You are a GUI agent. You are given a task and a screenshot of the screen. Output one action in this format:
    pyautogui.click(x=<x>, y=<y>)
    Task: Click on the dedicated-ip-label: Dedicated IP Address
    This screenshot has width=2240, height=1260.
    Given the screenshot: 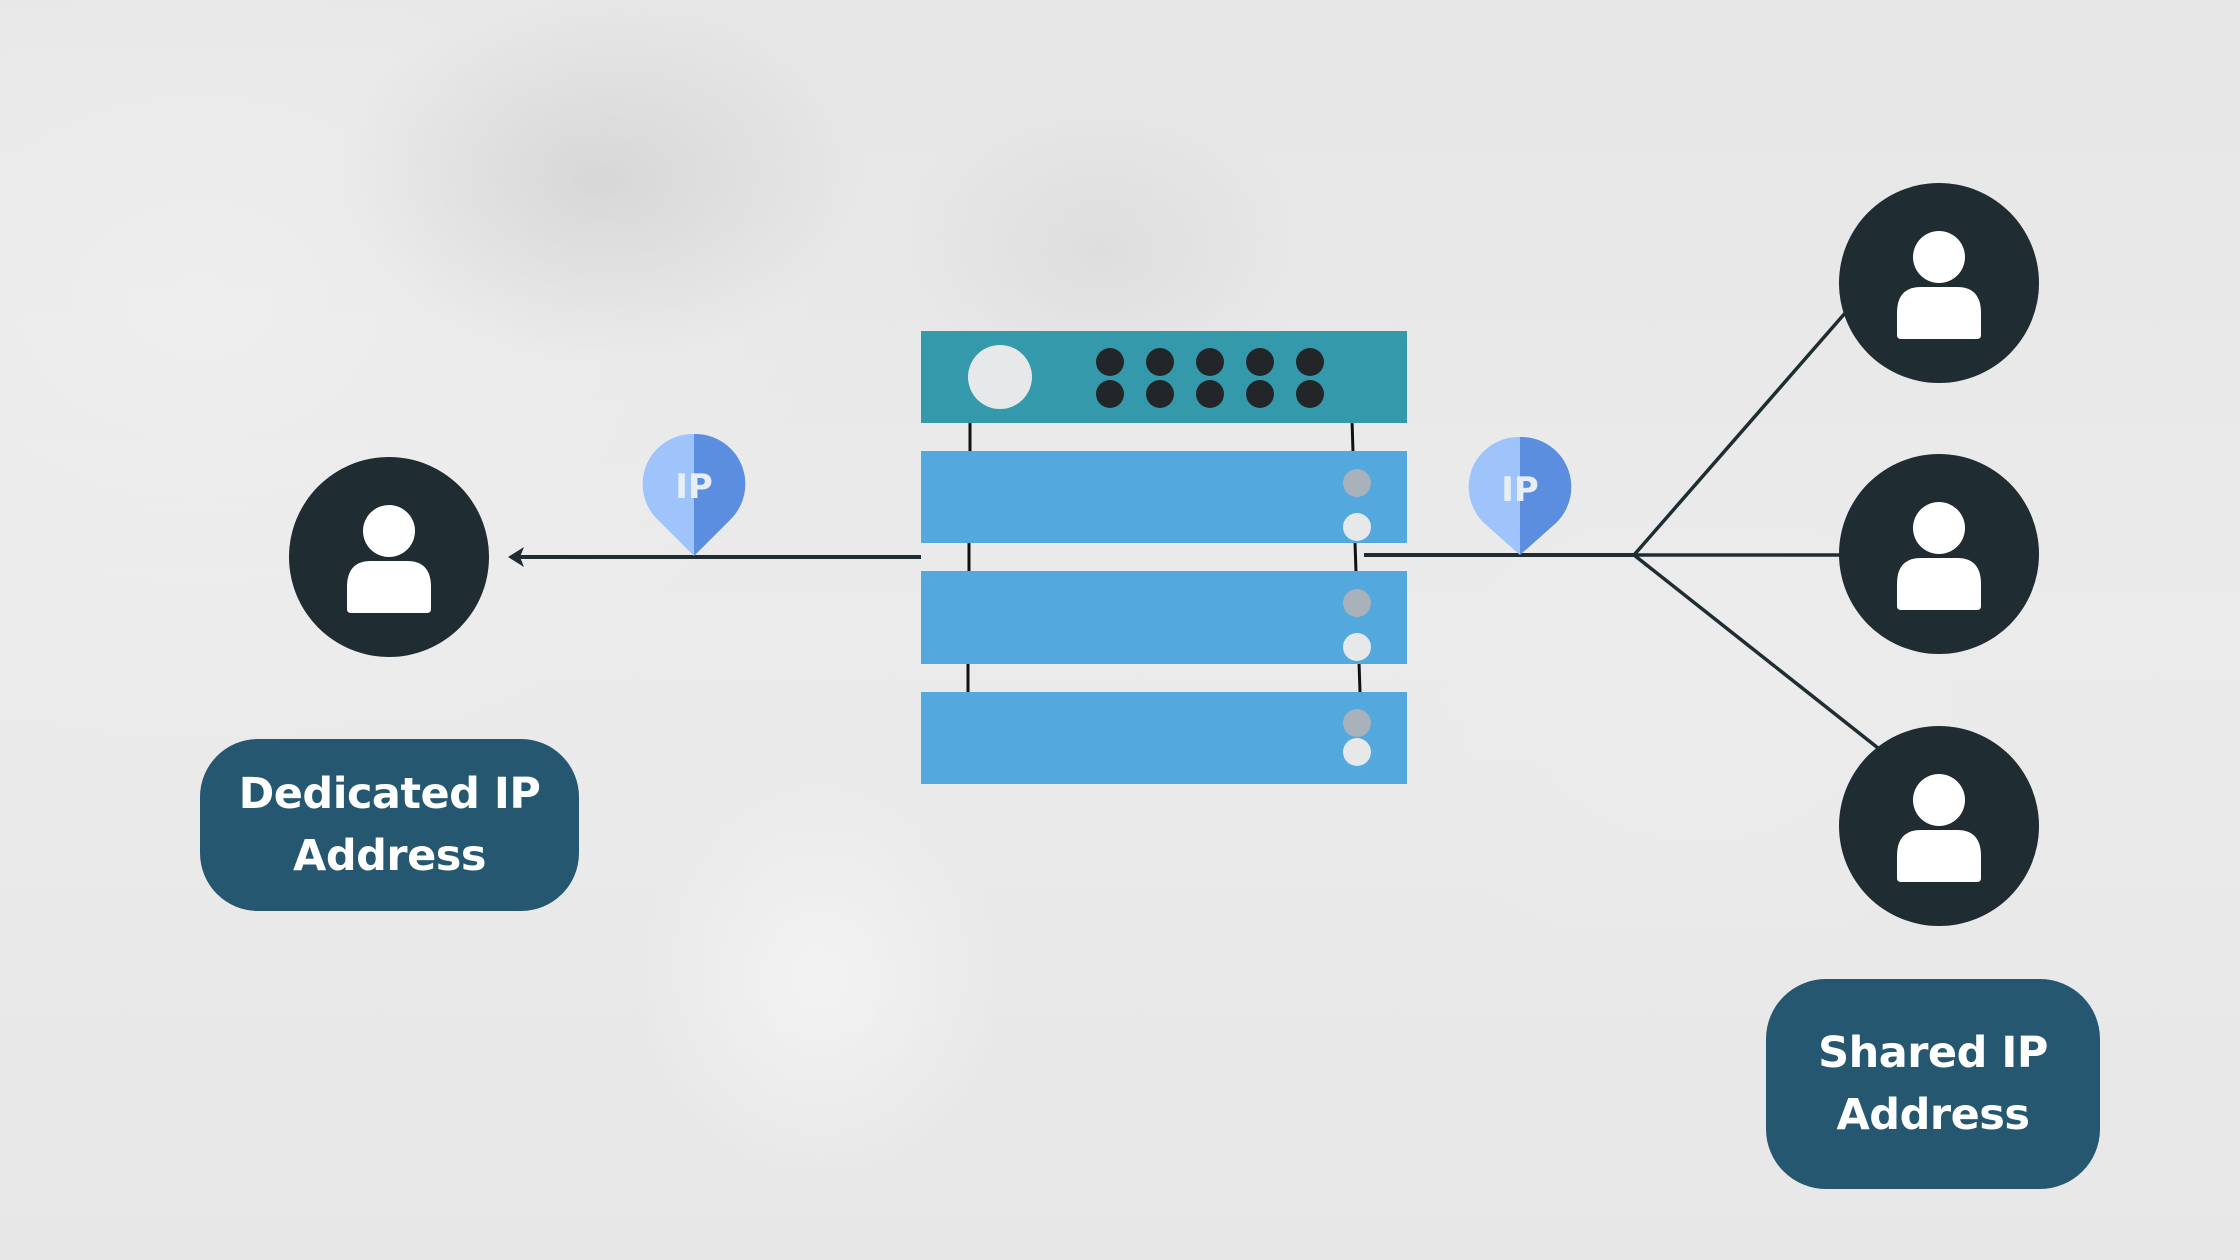 What is the action you would take?
    pyautogui.click(x=389, y=825)
    